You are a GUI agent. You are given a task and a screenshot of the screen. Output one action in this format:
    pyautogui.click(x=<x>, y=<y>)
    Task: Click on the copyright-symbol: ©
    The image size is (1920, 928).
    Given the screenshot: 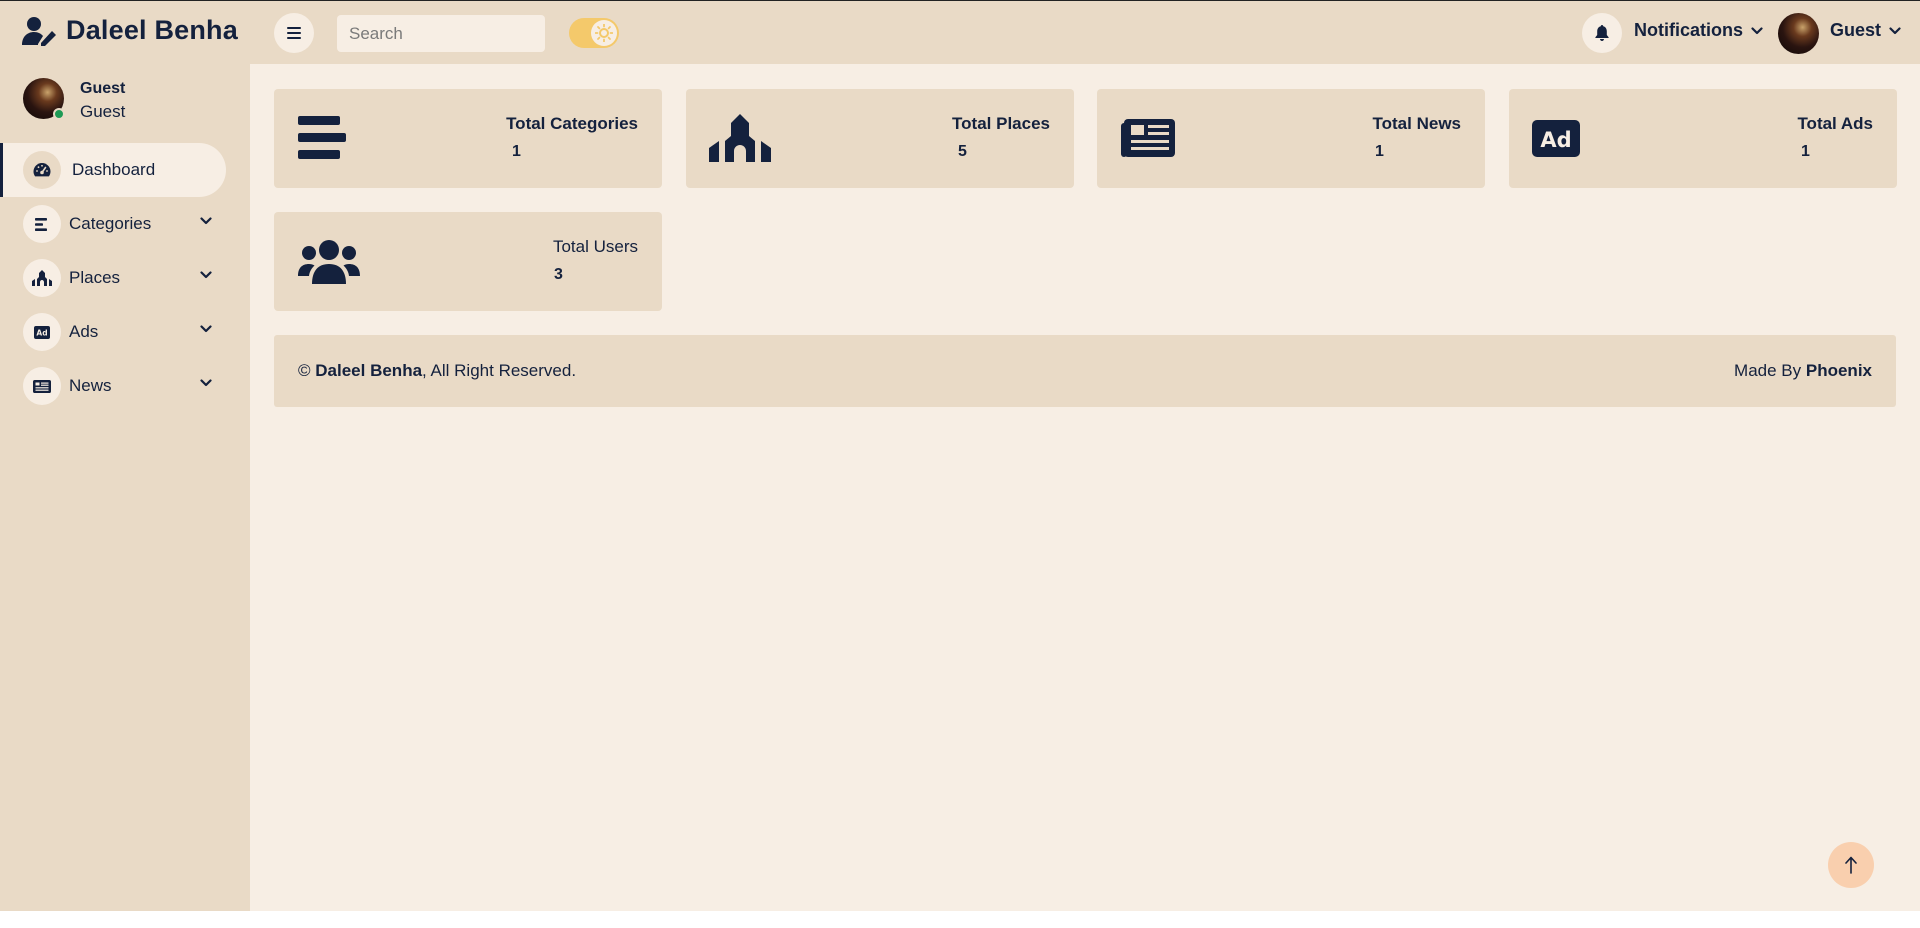 What is the action you would take?
    pyautogui.click(x=304, y=370)
    